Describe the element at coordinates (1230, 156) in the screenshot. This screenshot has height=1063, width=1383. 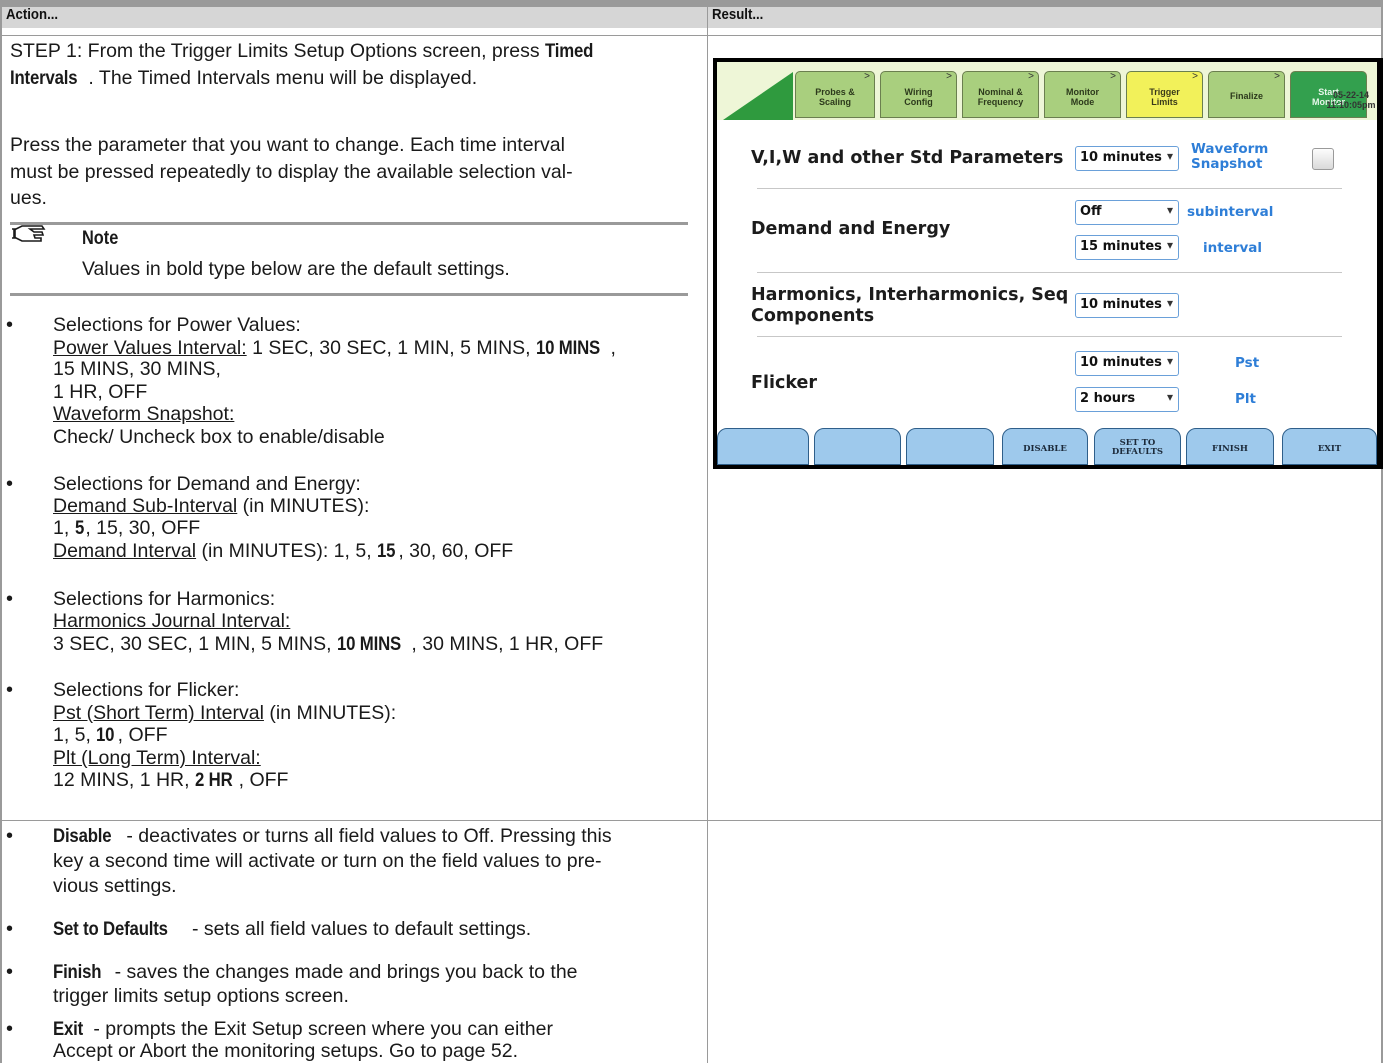
I see `waveform-snapshot-label: Waveform Snapshot` at that location.